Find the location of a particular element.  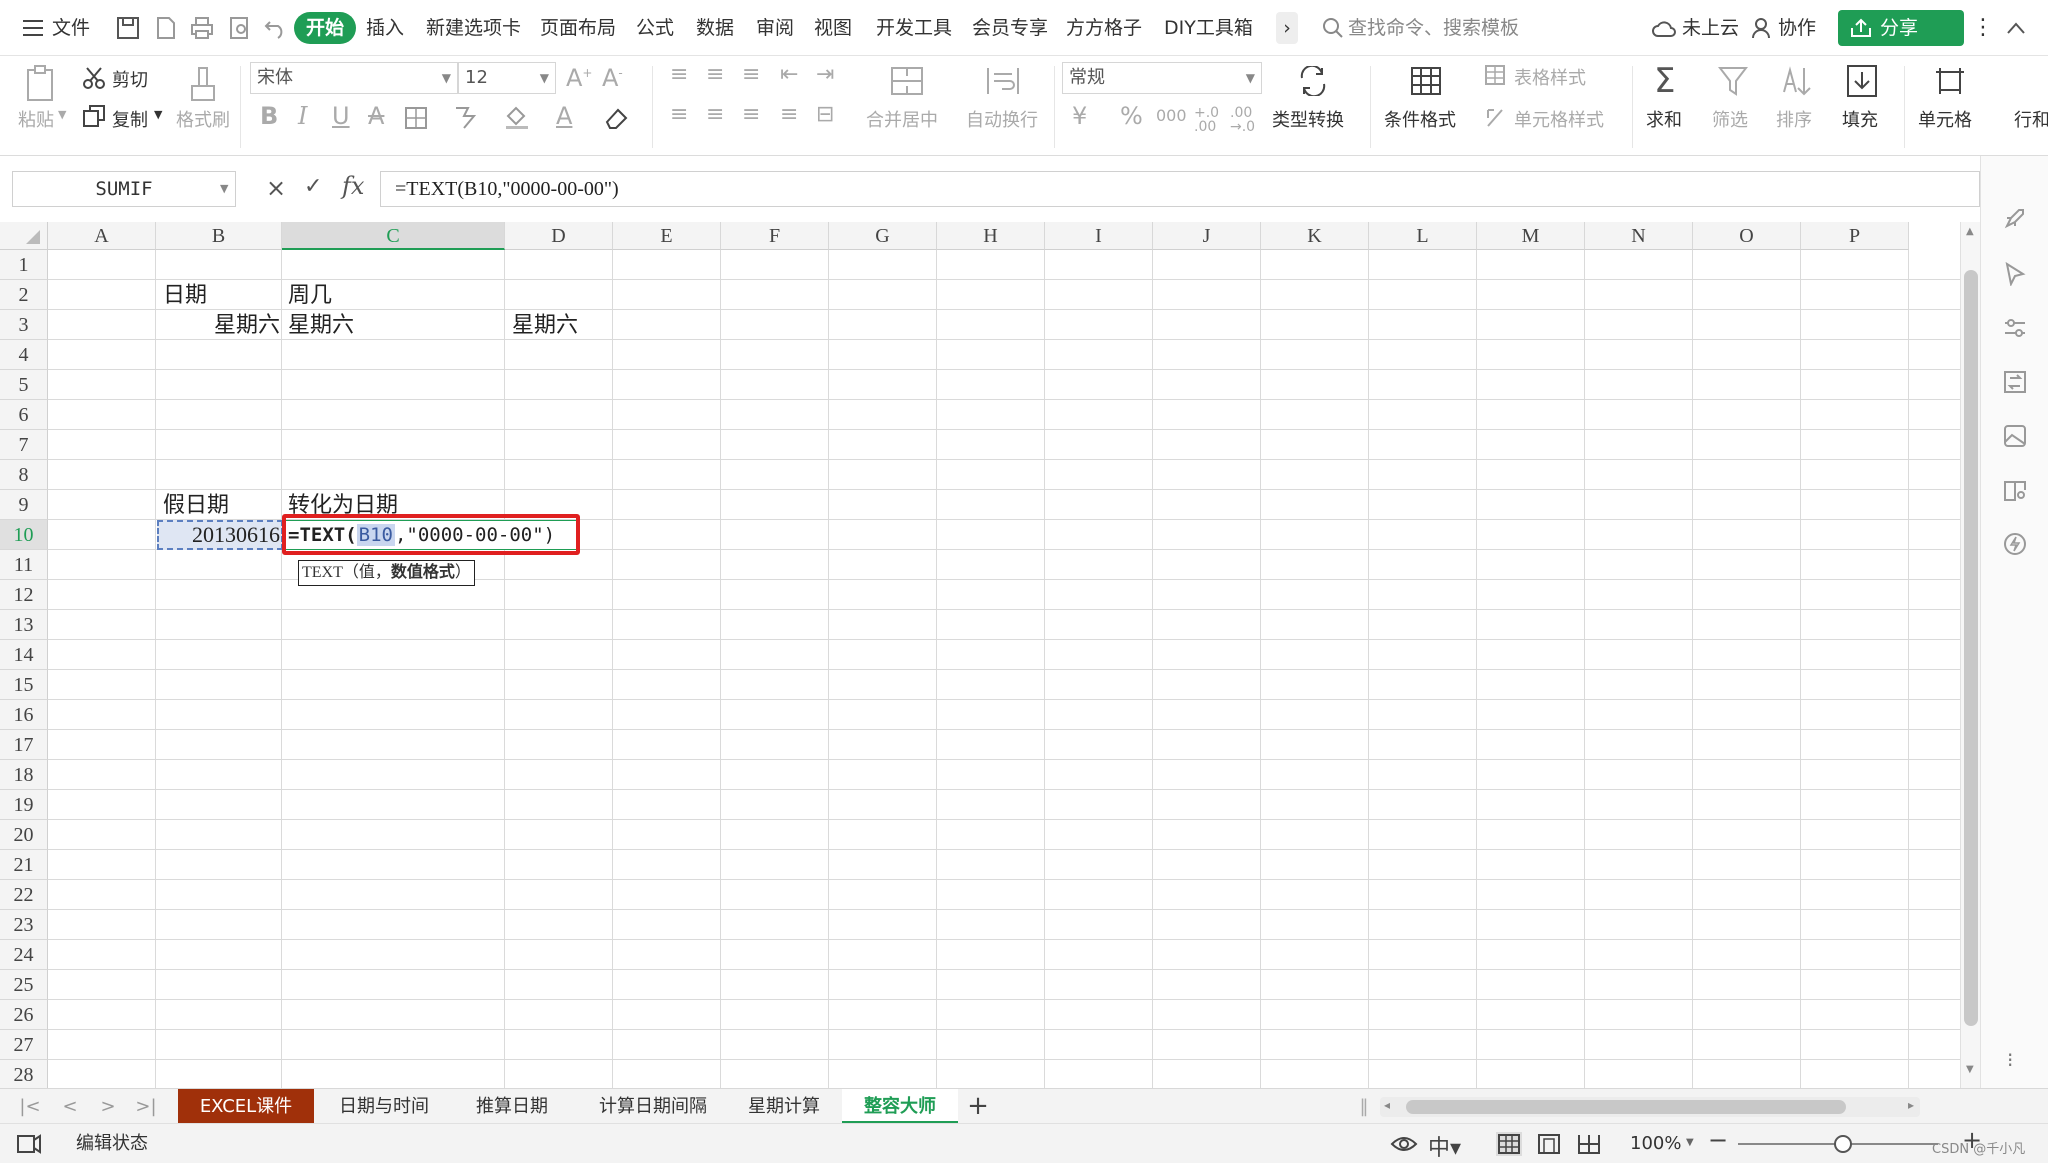

scroll-up-icon: ▲ is located at coordinates (1970, 231).